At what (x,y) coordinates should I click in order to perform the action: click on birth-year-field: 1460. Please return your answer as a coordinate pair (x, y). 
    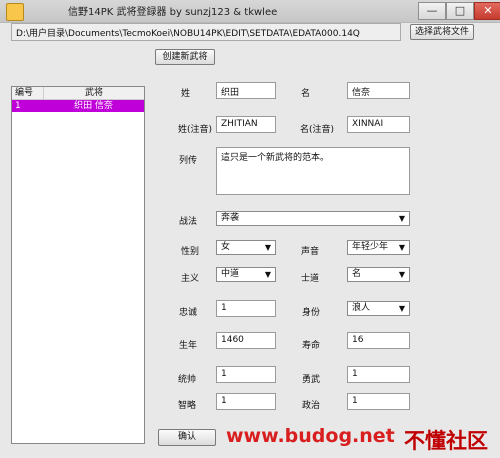
    Looking at the image, I should click on (246, 340).